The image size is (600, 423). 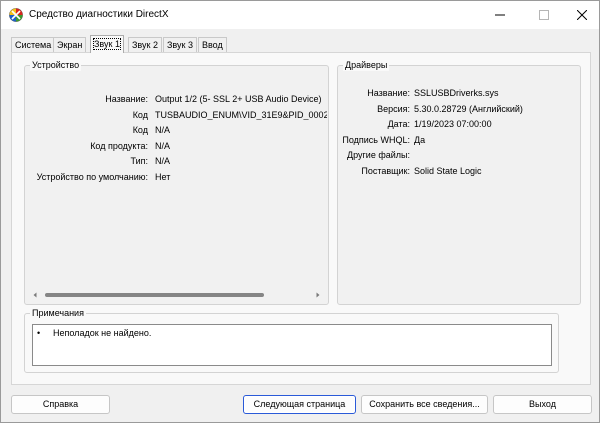 I want to click on driver-name-value: SSLUSBDriverks.sys, so click(x=456, y=93).